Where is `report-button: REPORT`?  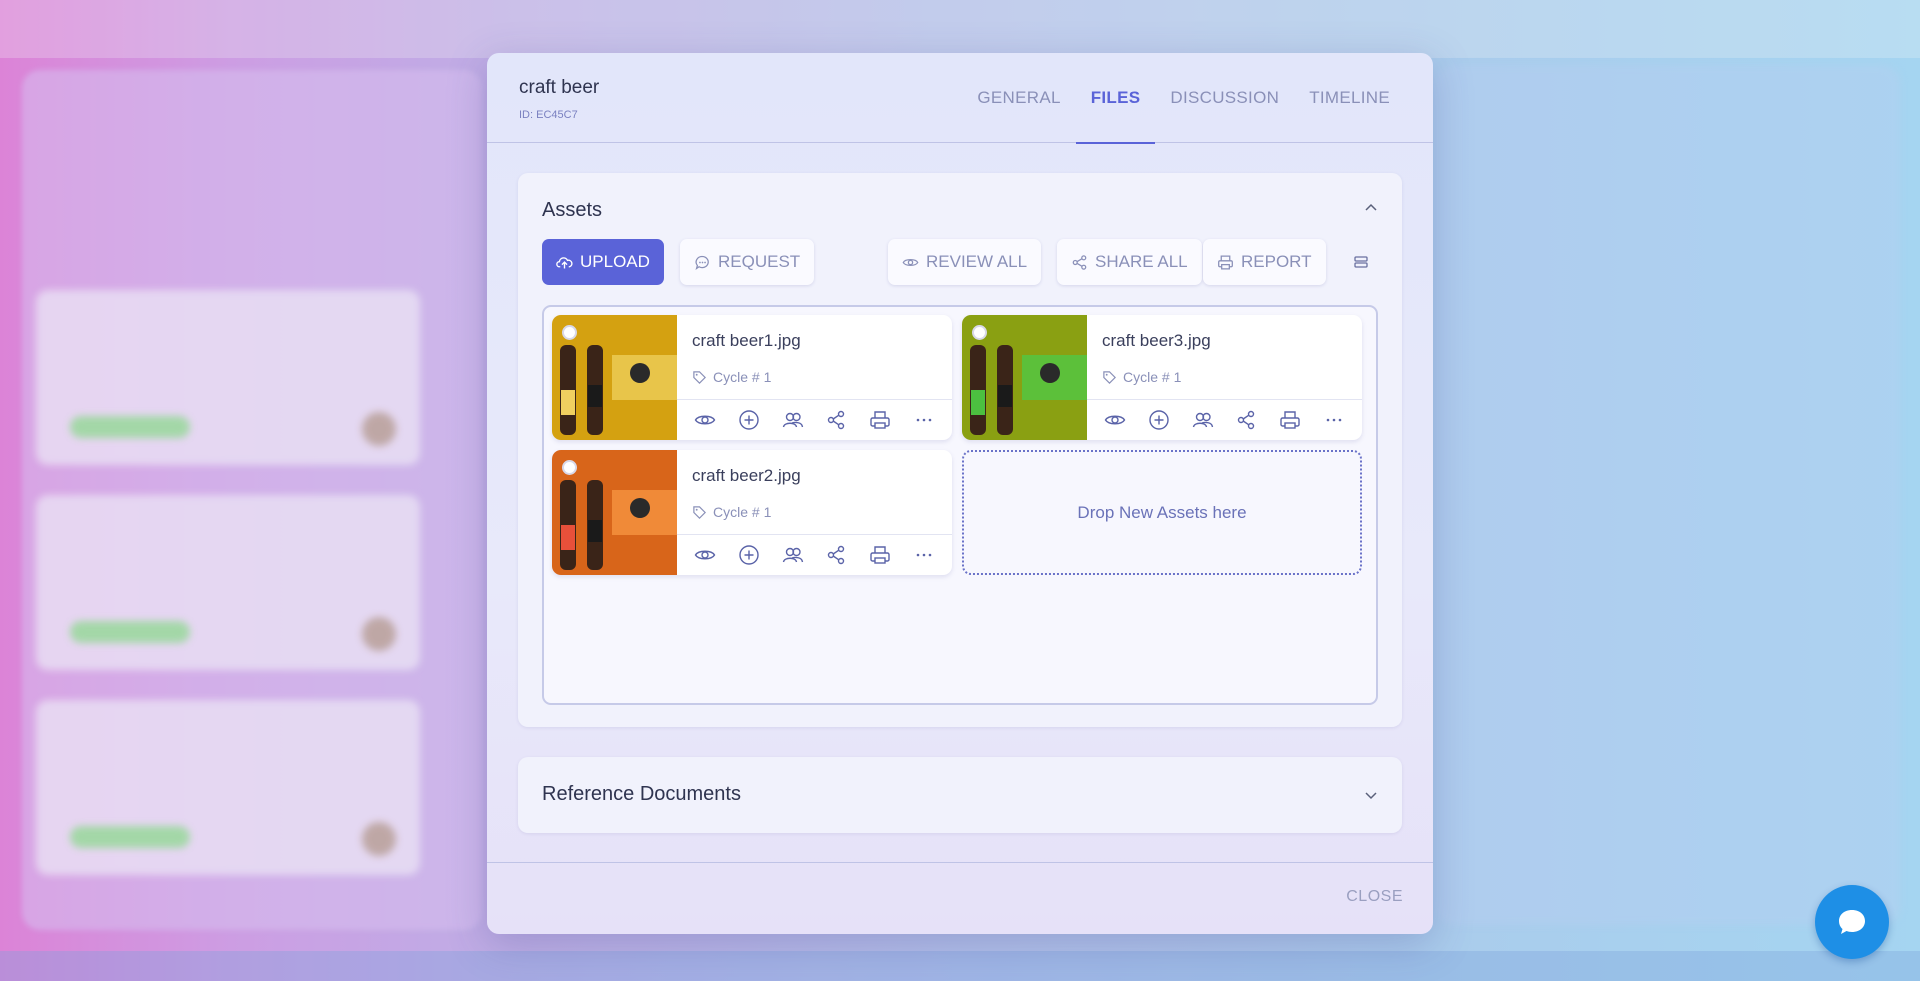
report-button: REPORT is located at coordinates (1264, 262).